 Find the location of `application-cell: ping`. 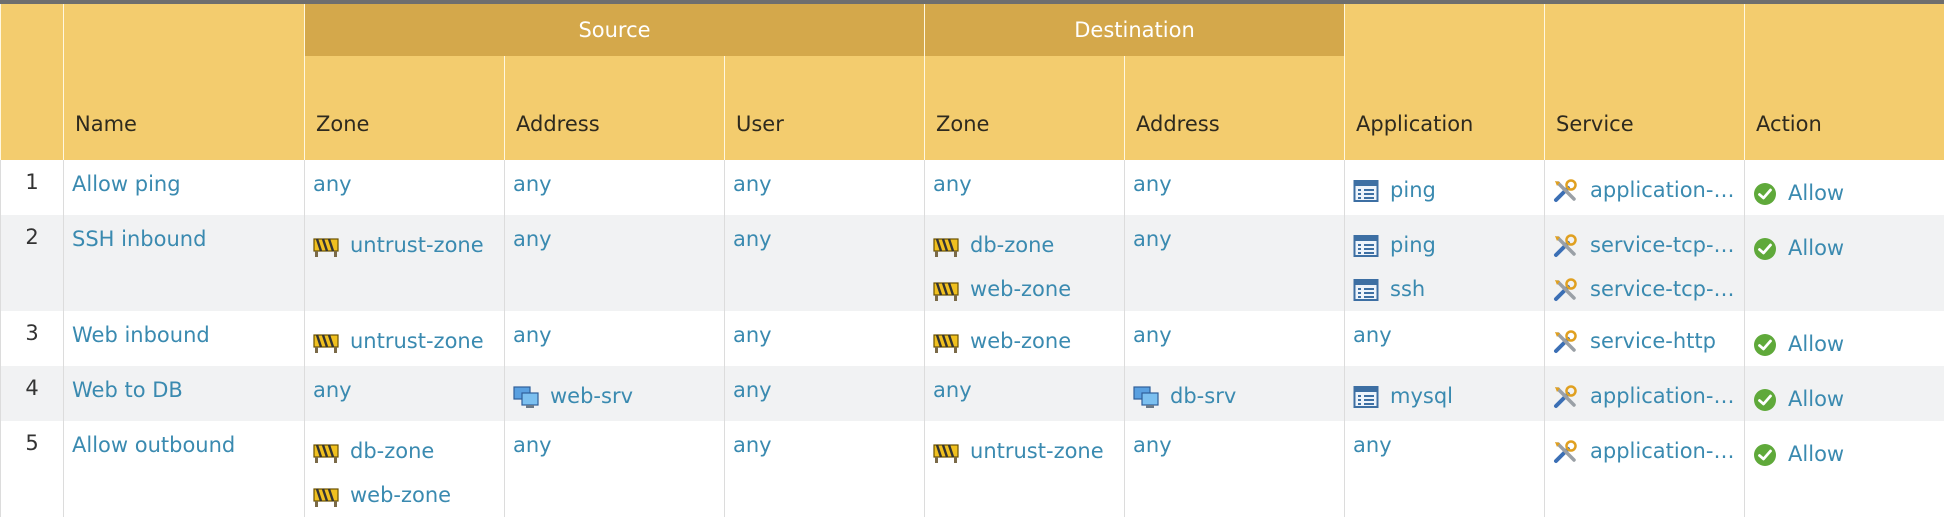

application-cell: ping is located at coordinates (1445, 187).